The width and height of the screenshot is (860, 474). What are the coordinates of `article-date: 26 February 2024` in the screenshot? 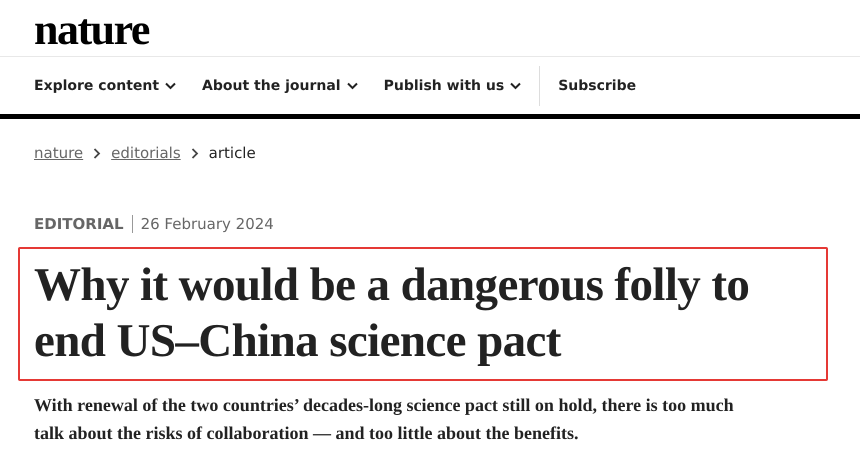 It's located at (207, 224).